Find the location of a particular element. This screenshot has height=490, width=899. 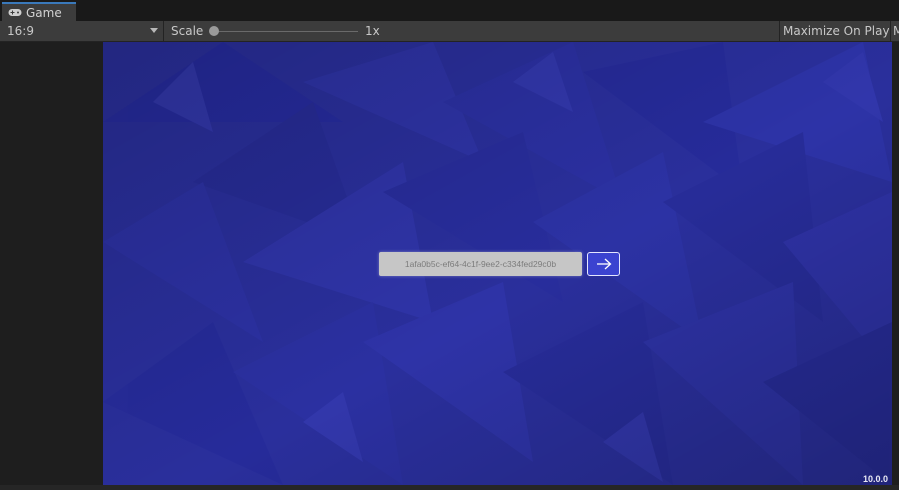

bottom-border is located at coordinates (449, 487).